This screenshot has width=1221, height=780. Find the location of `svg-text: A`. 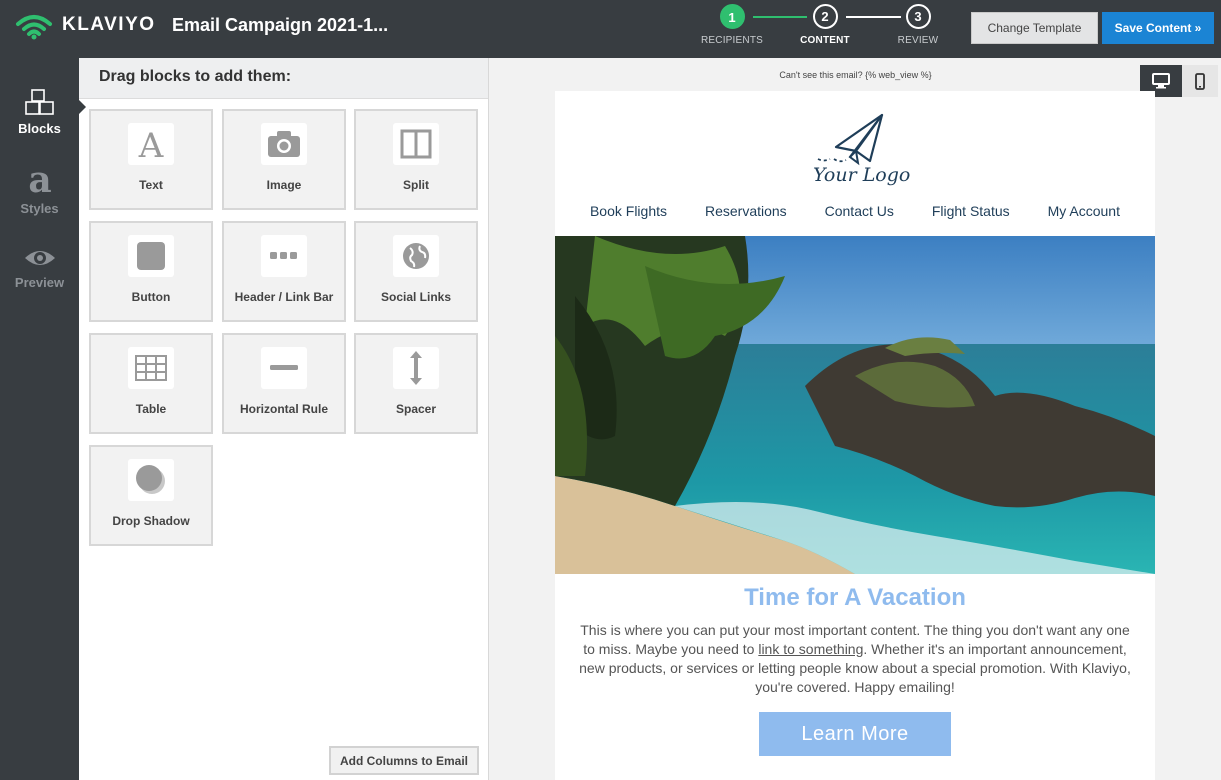

svg-text: A is located at coordinates (151, 144).